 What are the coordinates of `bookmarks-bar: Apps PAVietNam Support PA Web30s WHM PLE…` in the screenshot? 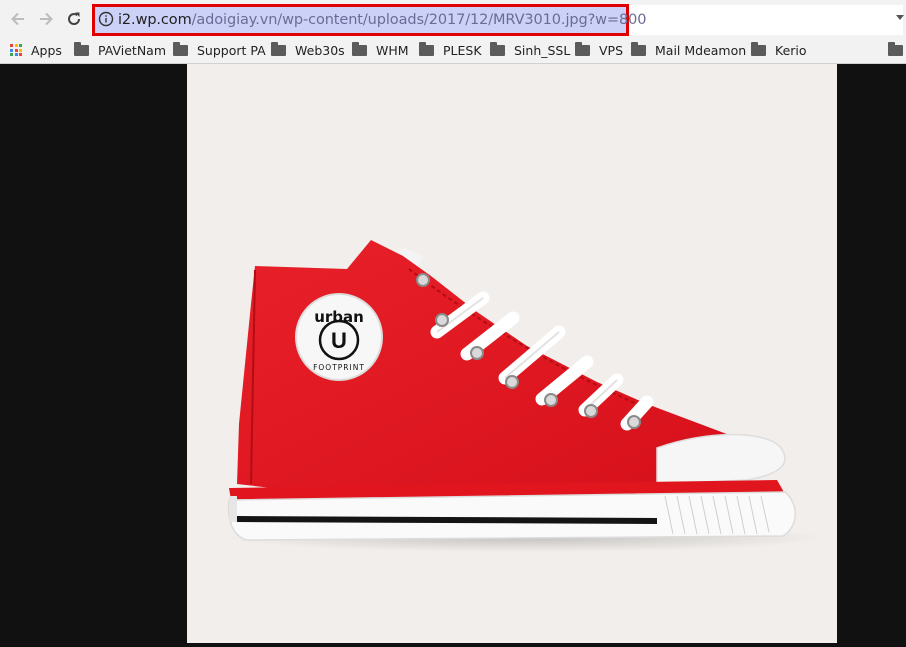 It's located at (453, 50).